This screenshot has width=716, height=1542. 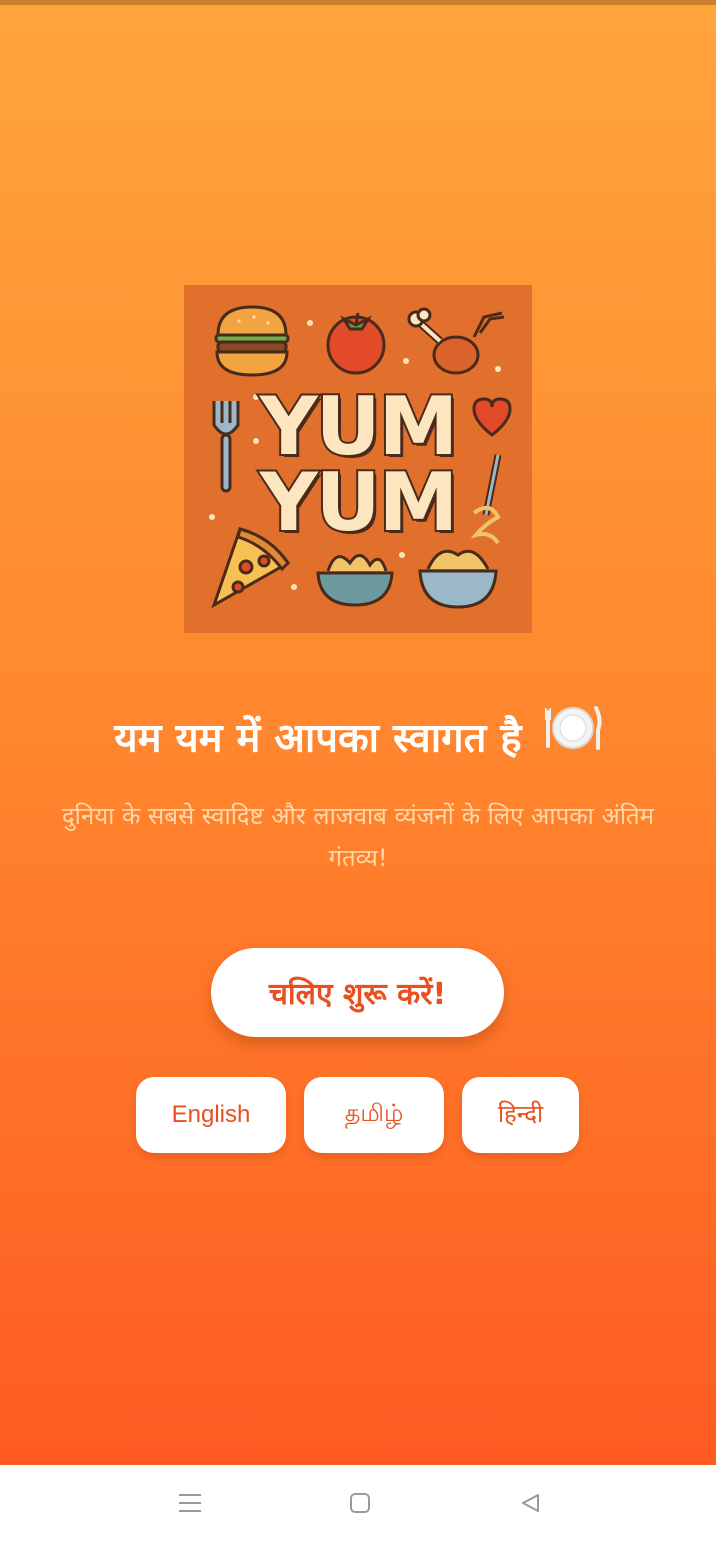 I want to click on welcome-title: यम यम में आपका स्वागत है, so click(x=358, y=739).